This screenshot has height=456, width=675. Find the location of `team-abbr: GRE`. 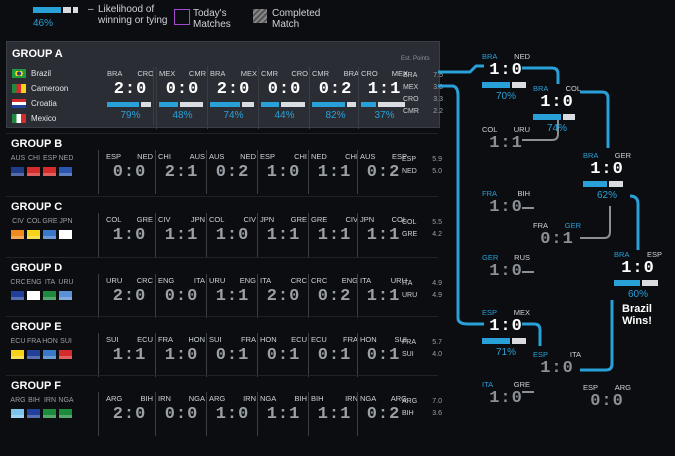

team-abbr: GRE is located at coordinates (521, 384).